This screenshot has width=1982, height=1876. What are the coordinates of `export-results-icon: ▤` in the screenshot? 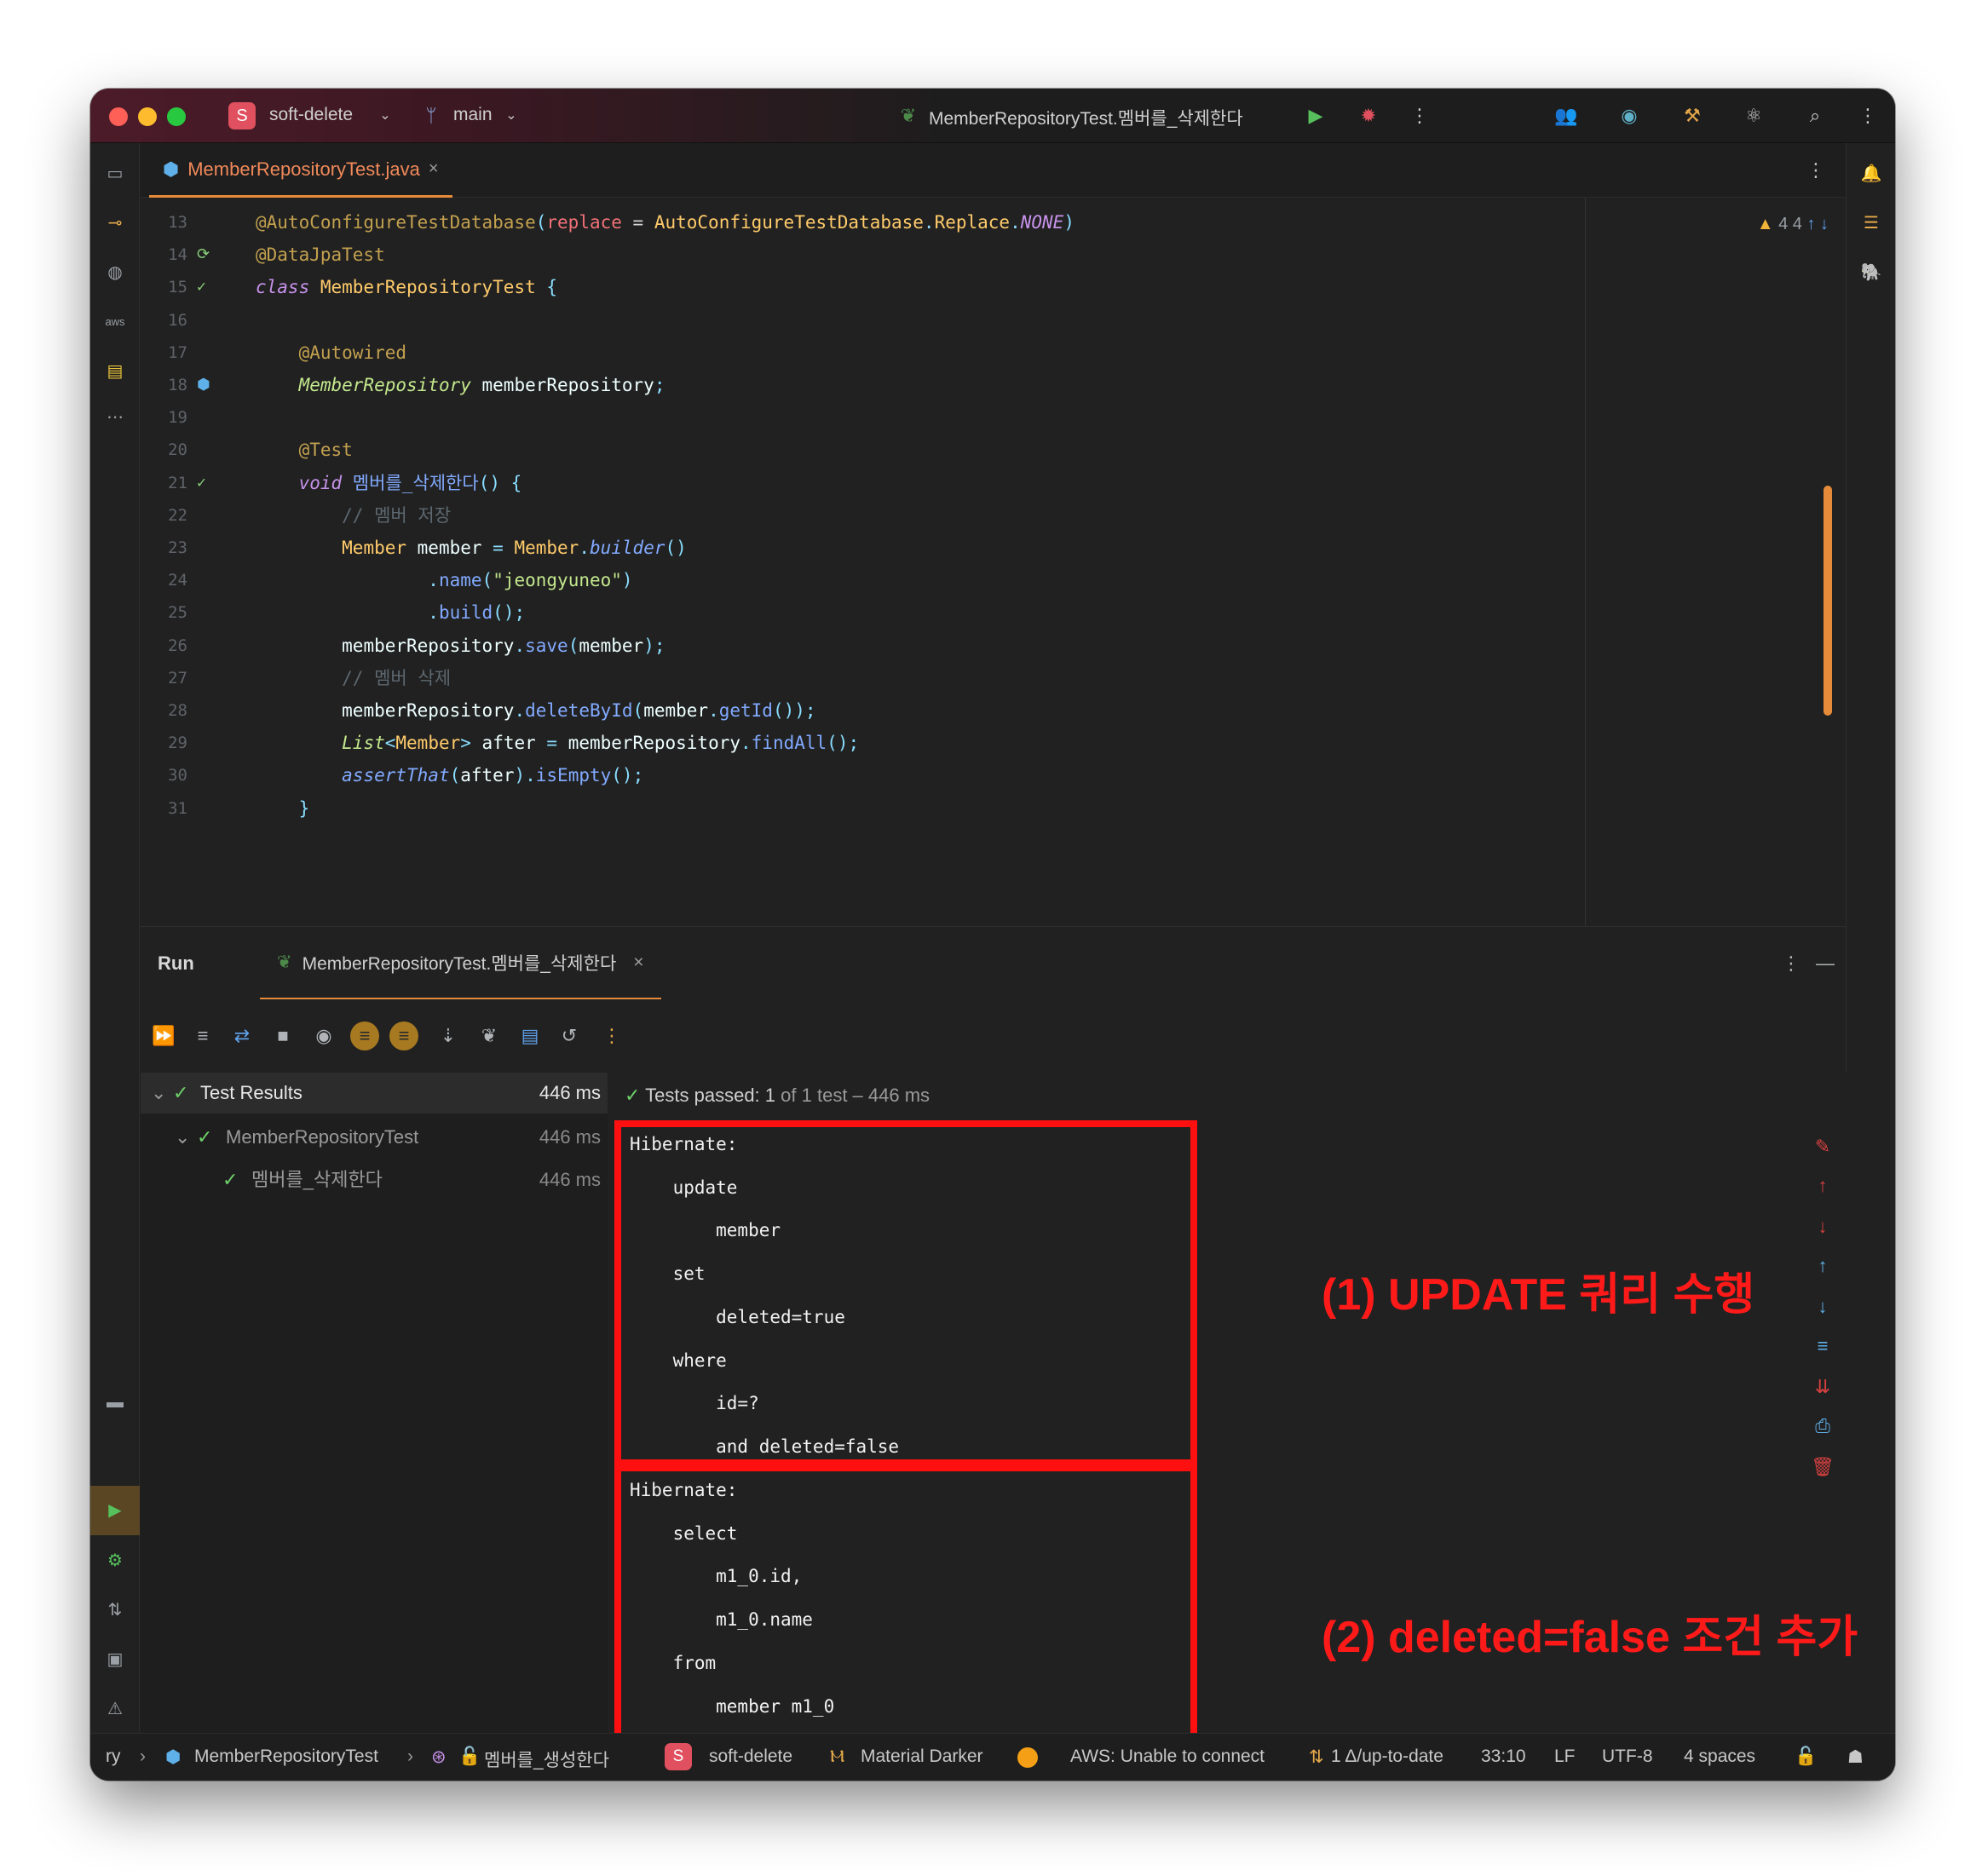 It's located at (530, 1035).